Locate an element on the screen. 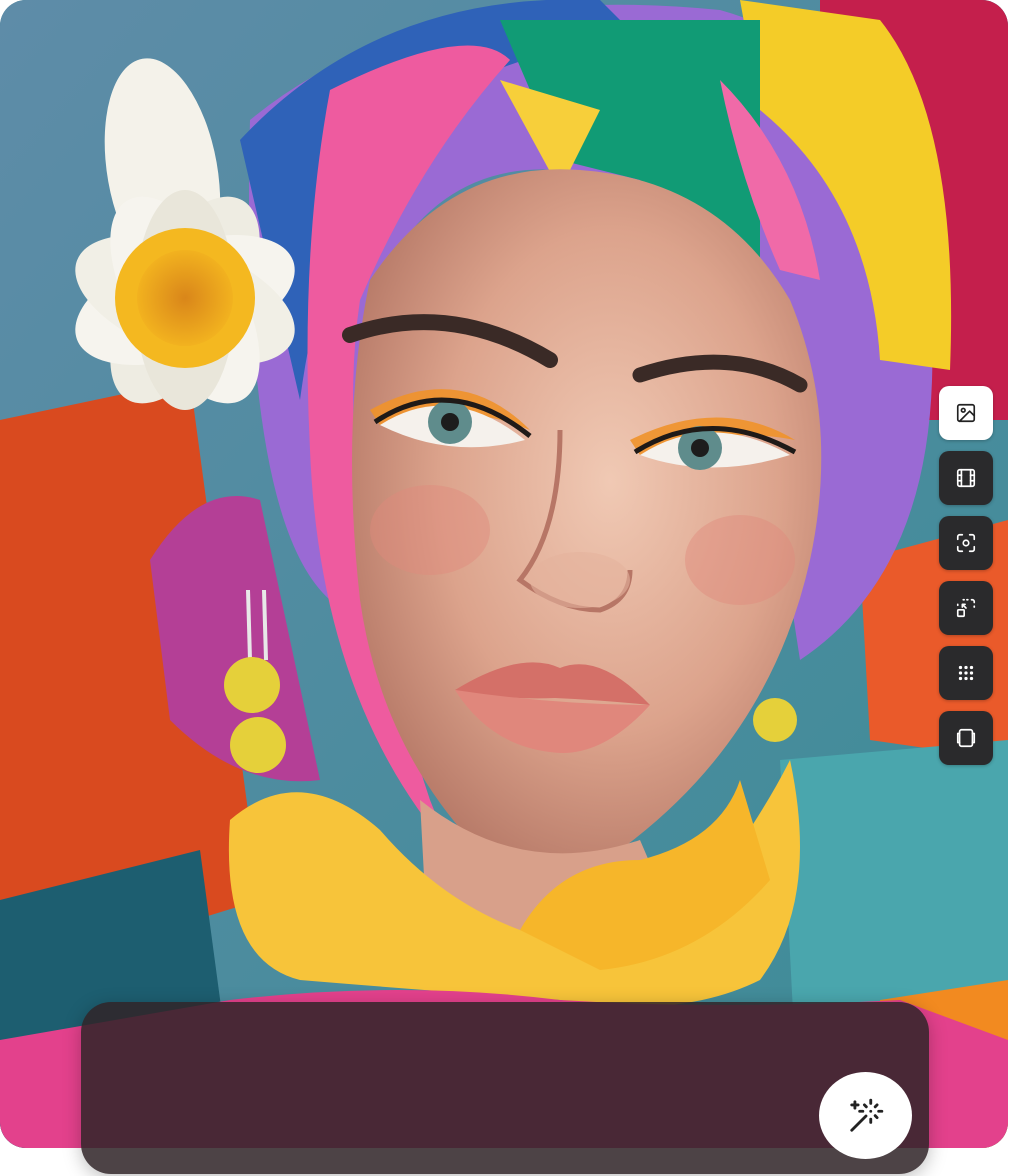 The image size is (1010, 1176). generate-button is located at coordinates (865, 1115).